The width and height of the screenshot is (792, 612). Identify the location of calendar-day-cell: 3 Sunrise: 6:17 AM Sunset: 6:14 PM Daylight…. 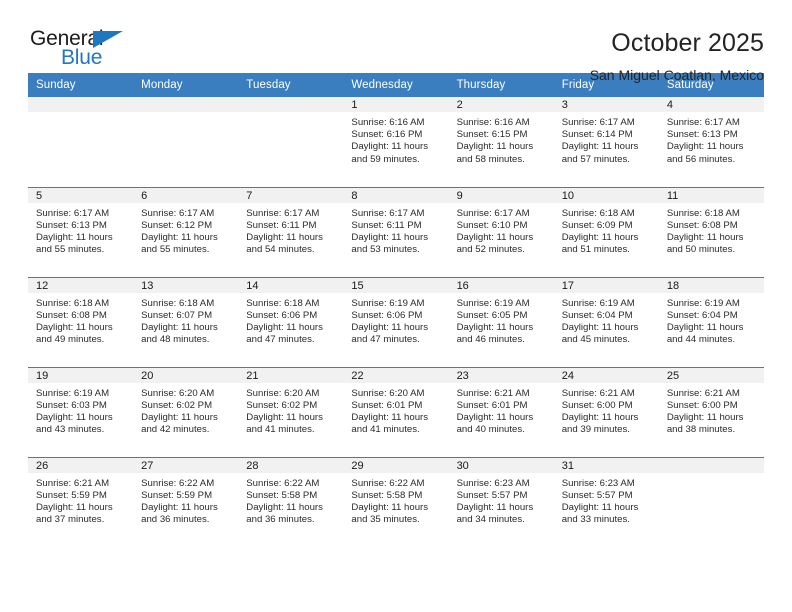
(606, 142).